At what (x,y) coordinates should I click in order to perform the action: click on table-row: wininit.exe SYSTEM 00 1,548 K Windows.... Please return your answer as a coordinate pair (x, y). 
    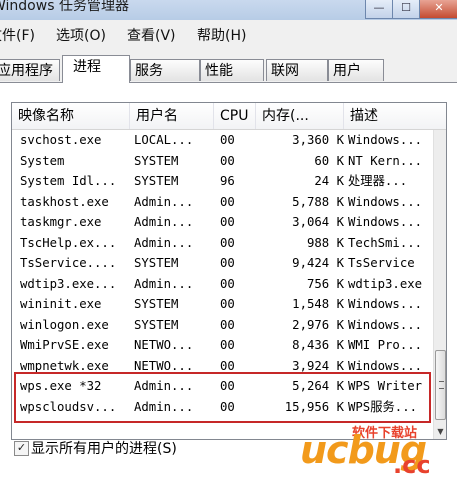
    Looking at the image, I should click on (222, 304).